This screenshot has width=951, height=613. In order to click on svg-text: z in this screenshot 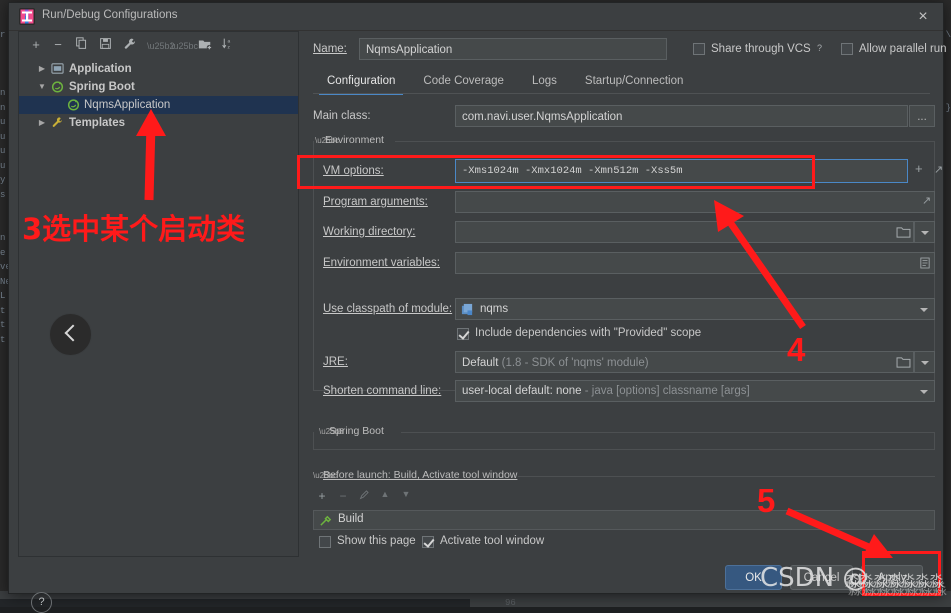, I will do `click(228, 47)`.